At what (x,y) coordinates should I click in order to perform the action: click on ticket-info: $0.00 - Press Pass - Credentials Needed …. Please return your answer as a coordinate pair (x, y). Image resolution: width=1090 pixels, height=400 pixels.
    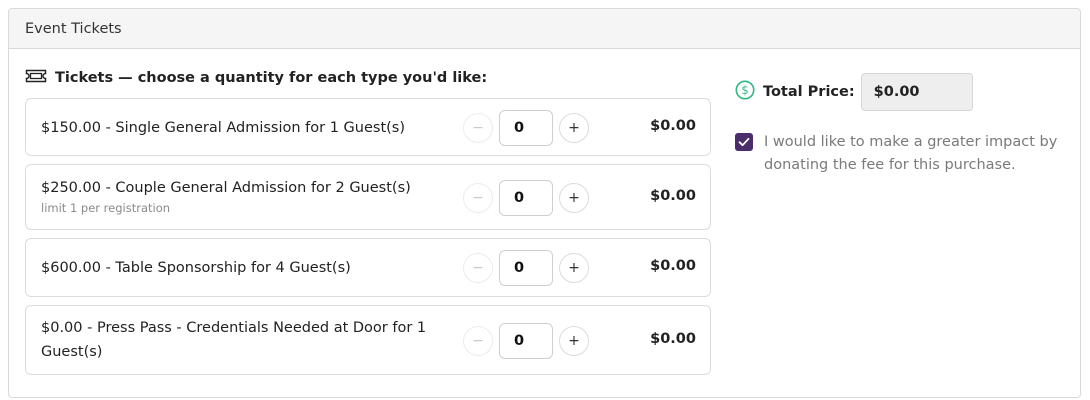
    Looking at the image, I should click on (246, 340).